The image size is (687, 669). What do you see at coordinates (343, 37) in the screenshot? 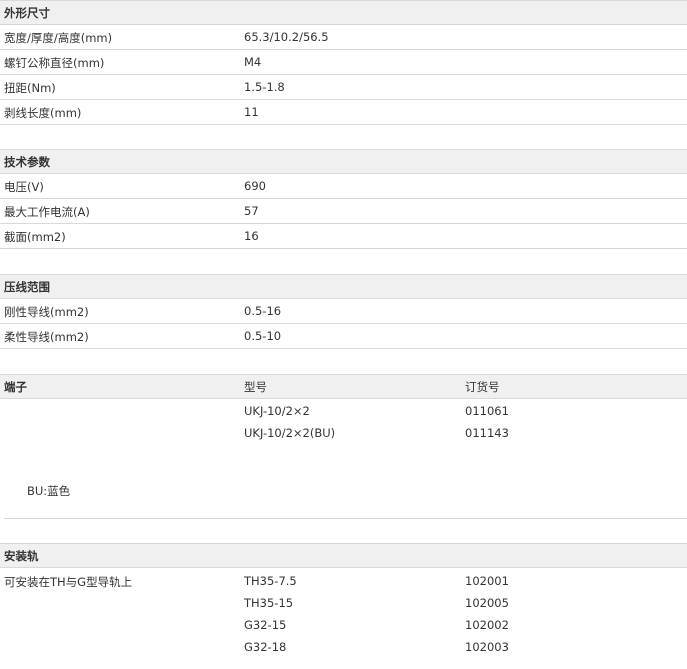
I see `table-row: 宽度/厚度/高度(mm) 65.3/10.2/56.5` at bounding box center [343, 37].